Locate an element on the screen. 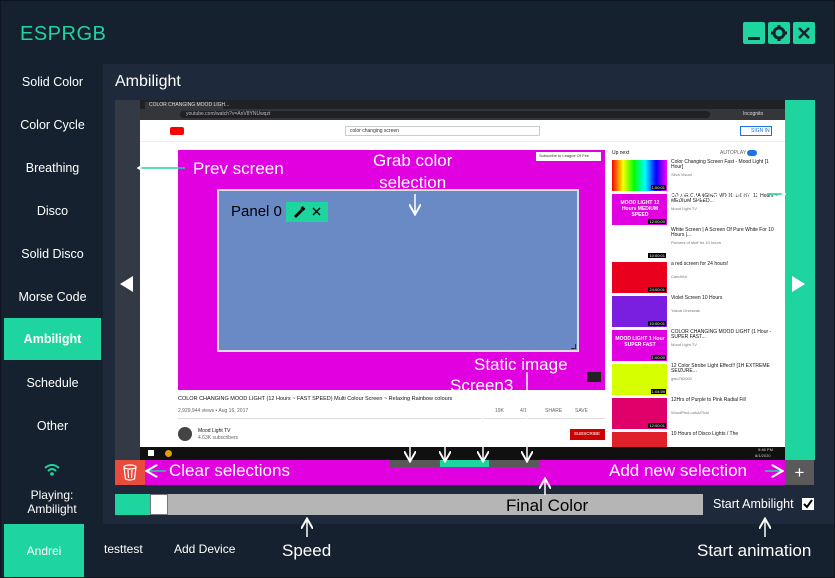  annotation-final-color: Final Color is located at coordinates (547, 505).